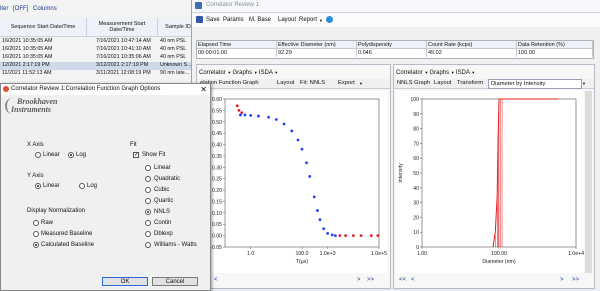  Describe the element at coordinates (148, 179) in the screenshot. I see `fit-quadratic-radio` at that location.